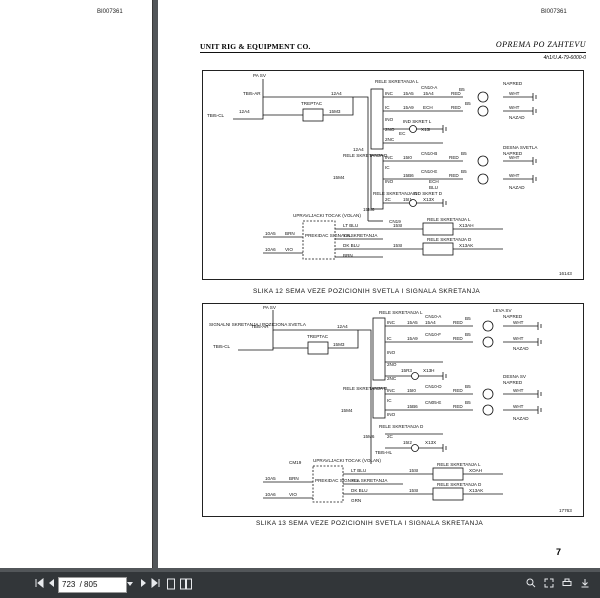 Image resolution: width=600 pixels, height=598 pixels. I want to click on lbl-brn2: BRN, so click(290, 233).